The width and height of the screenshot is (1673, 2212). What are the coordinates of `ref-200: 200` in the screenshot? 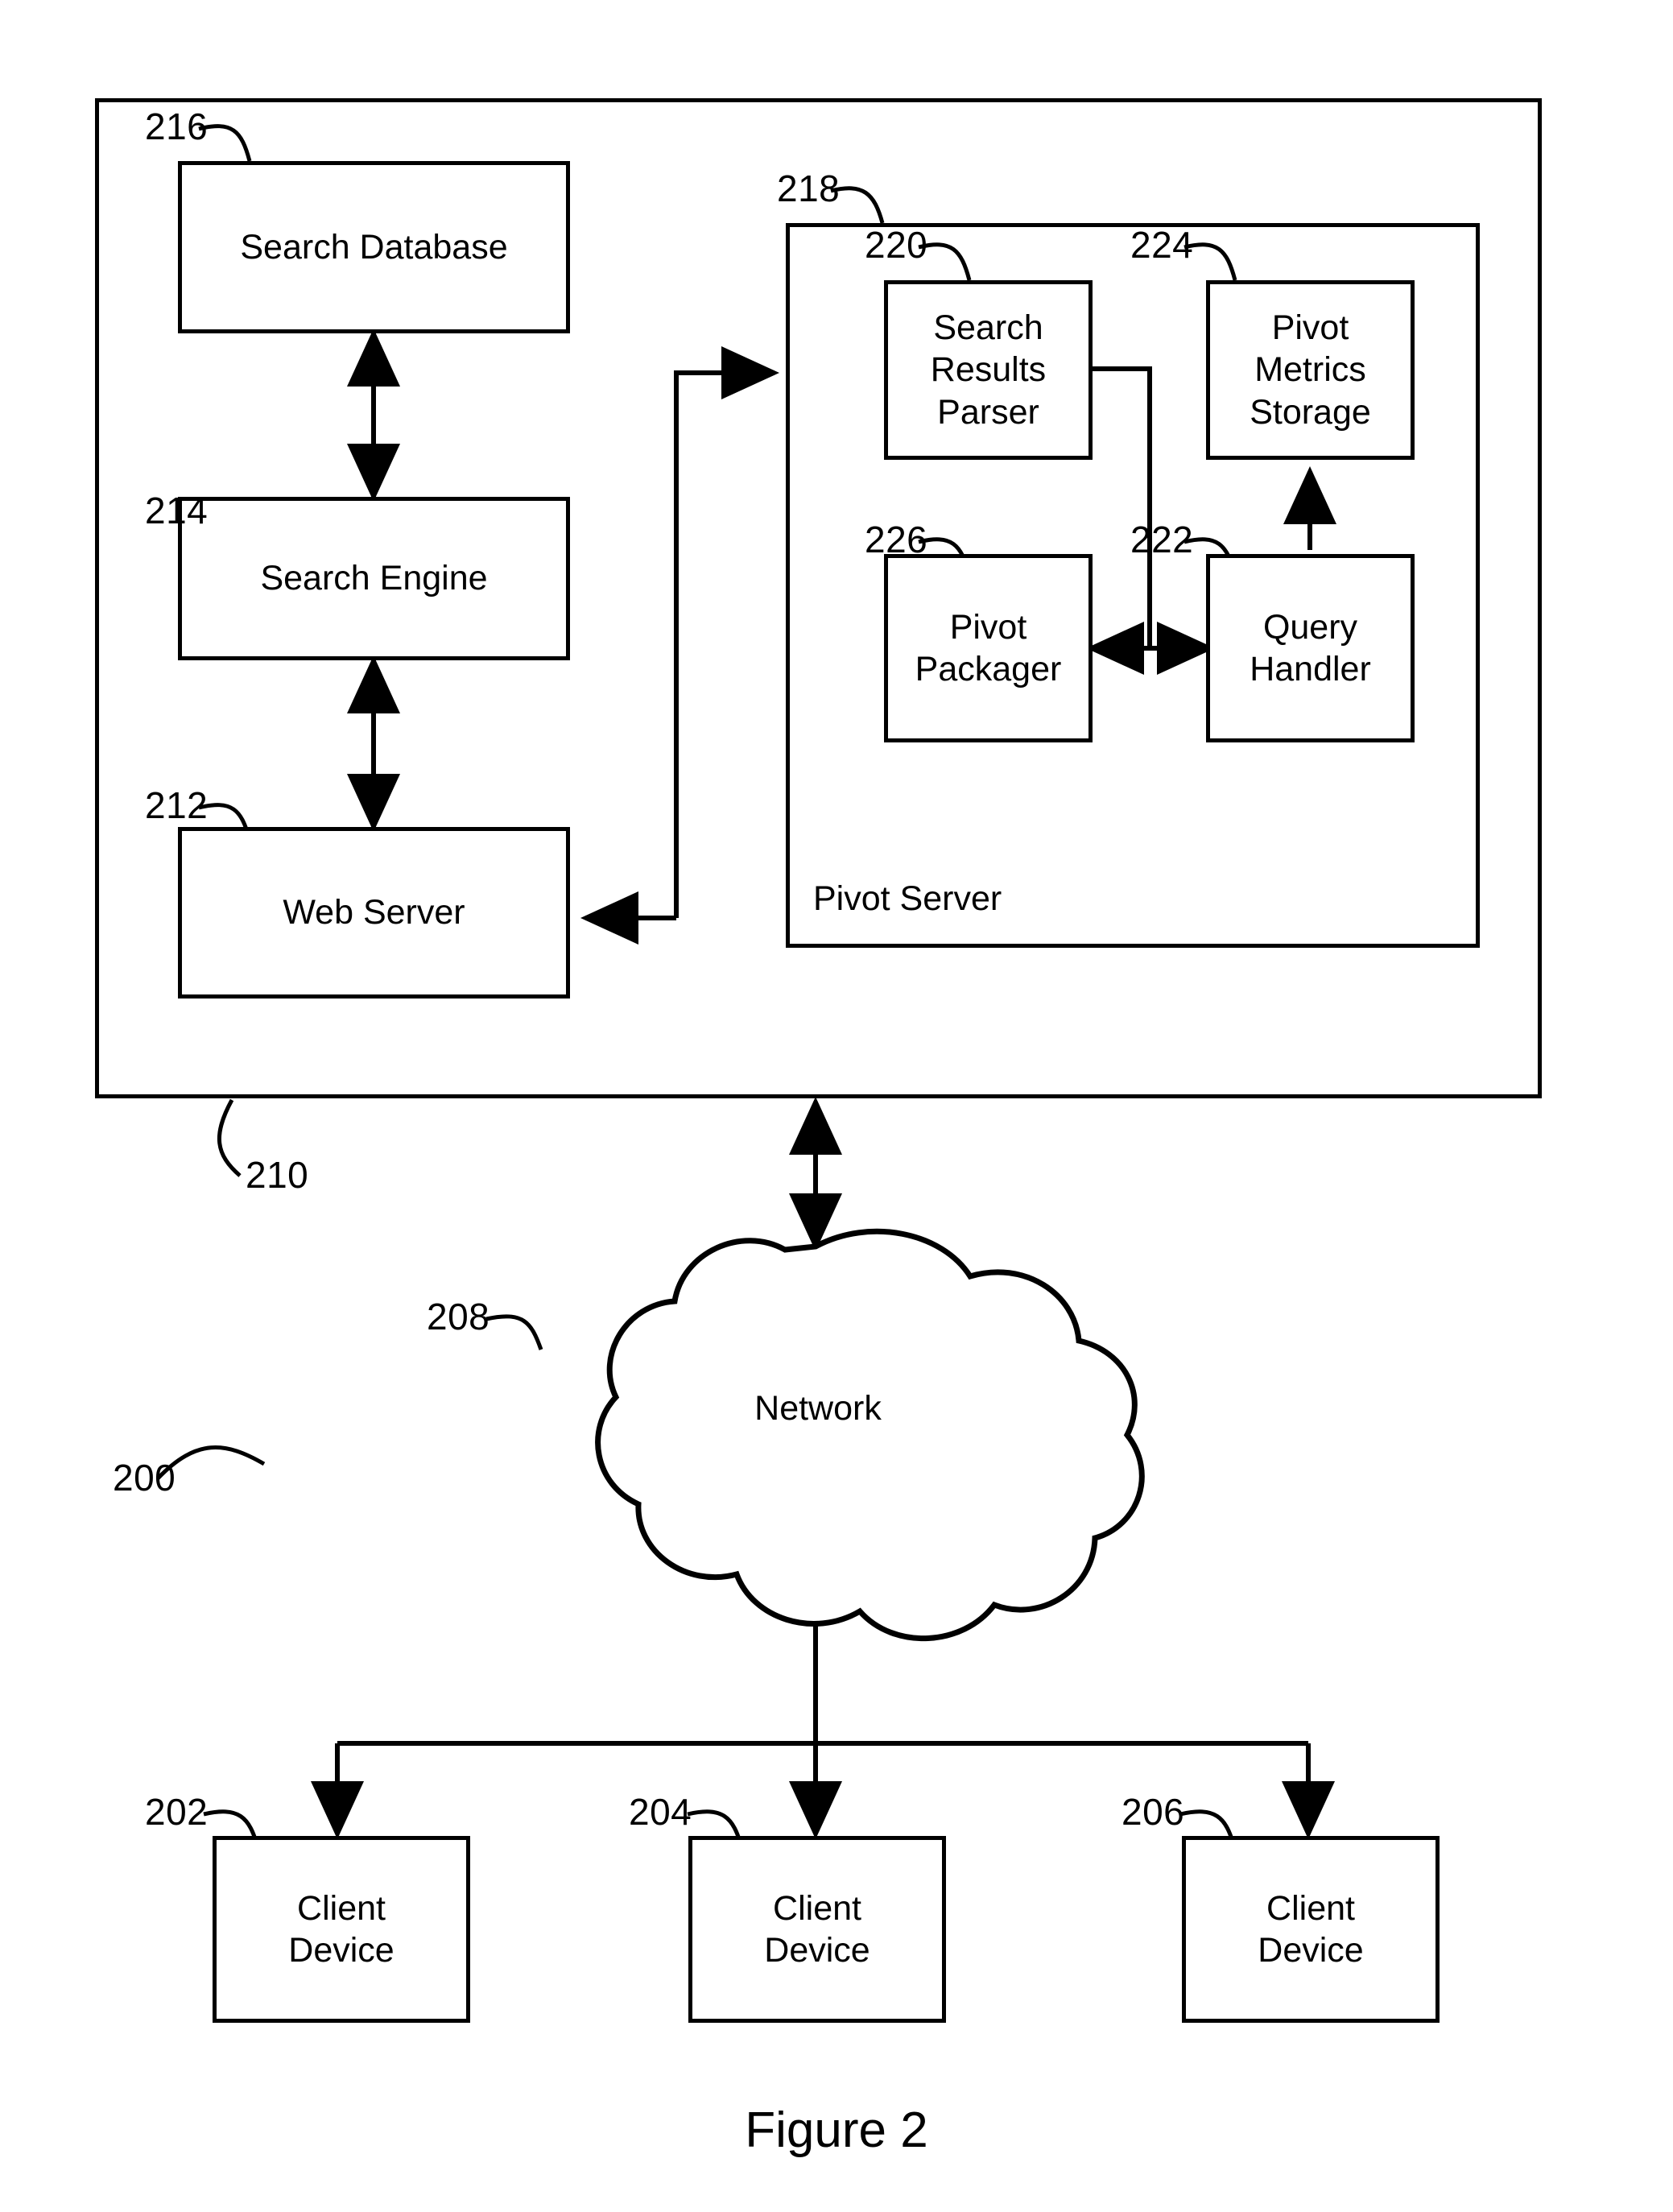 It's located at (144, 1478).